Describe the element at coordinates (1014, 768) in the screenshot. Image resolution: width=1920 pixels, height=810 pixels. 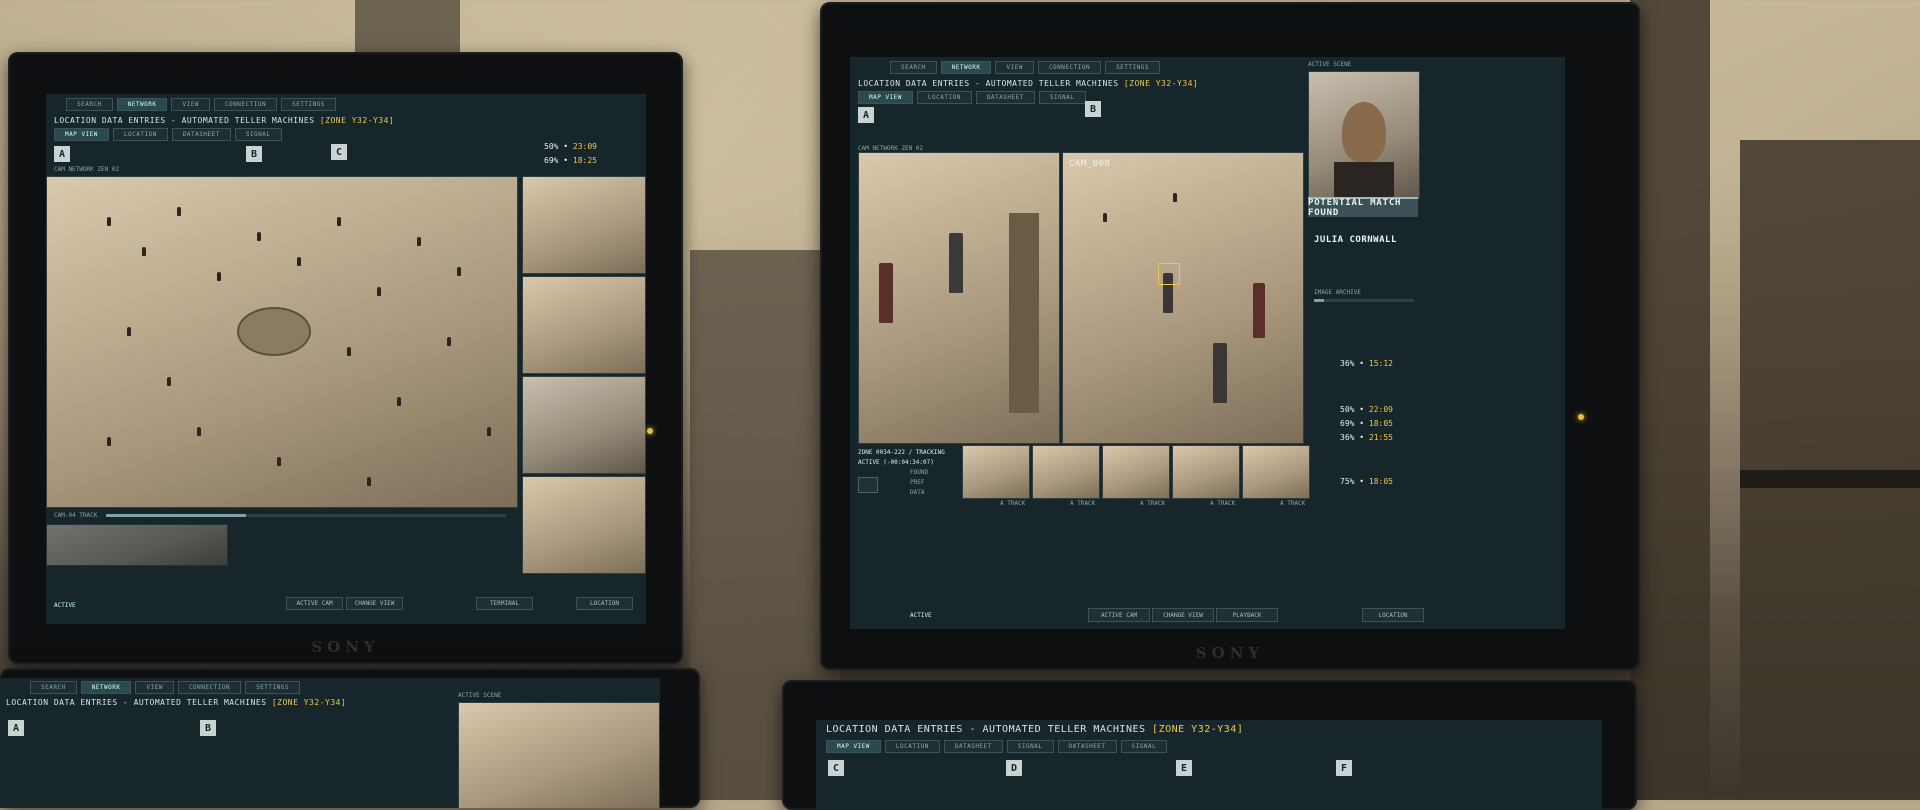
I see `atm-badge-d: D` at that location.